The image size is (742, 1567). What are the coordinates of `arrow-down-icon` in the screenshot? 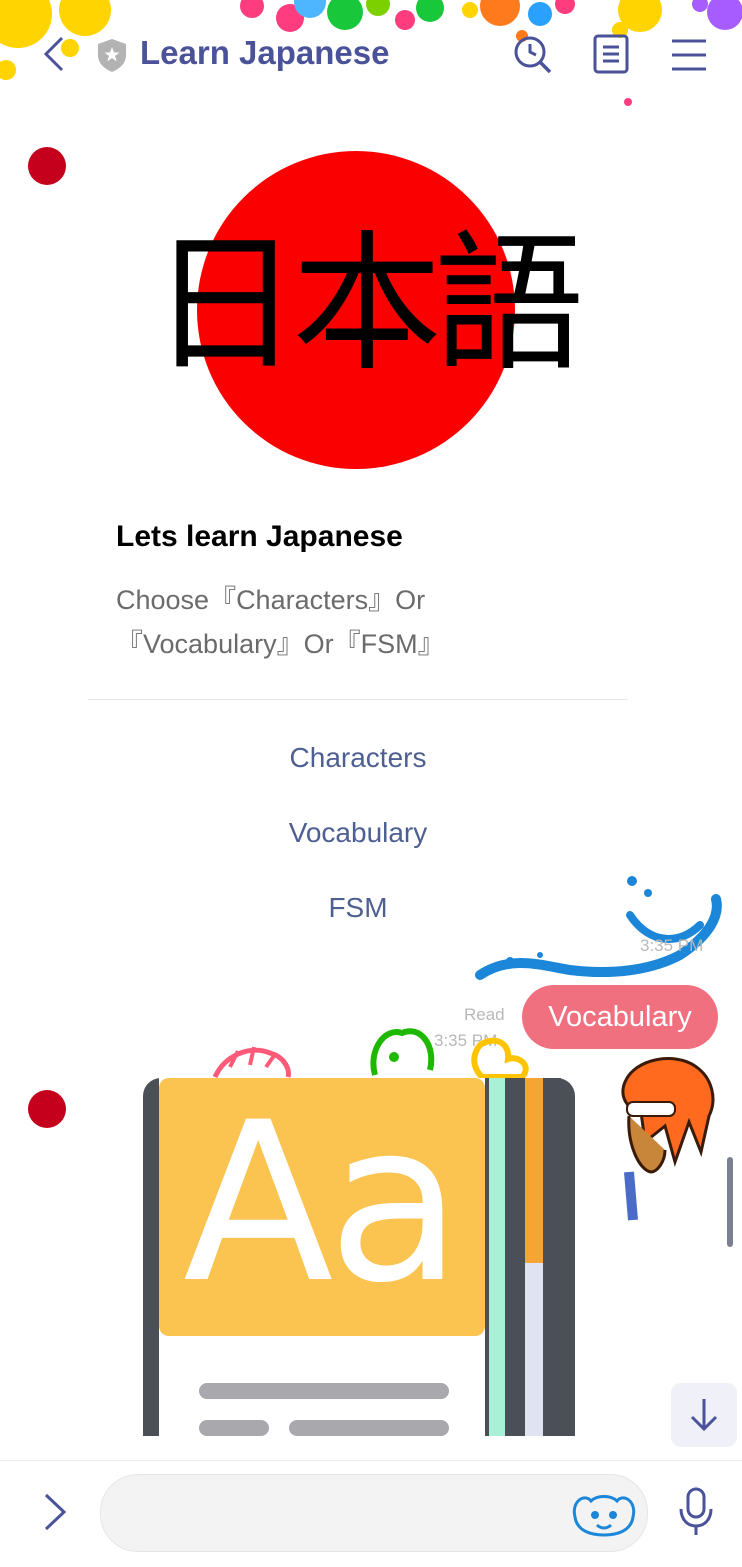 It's located at (704, 1415).